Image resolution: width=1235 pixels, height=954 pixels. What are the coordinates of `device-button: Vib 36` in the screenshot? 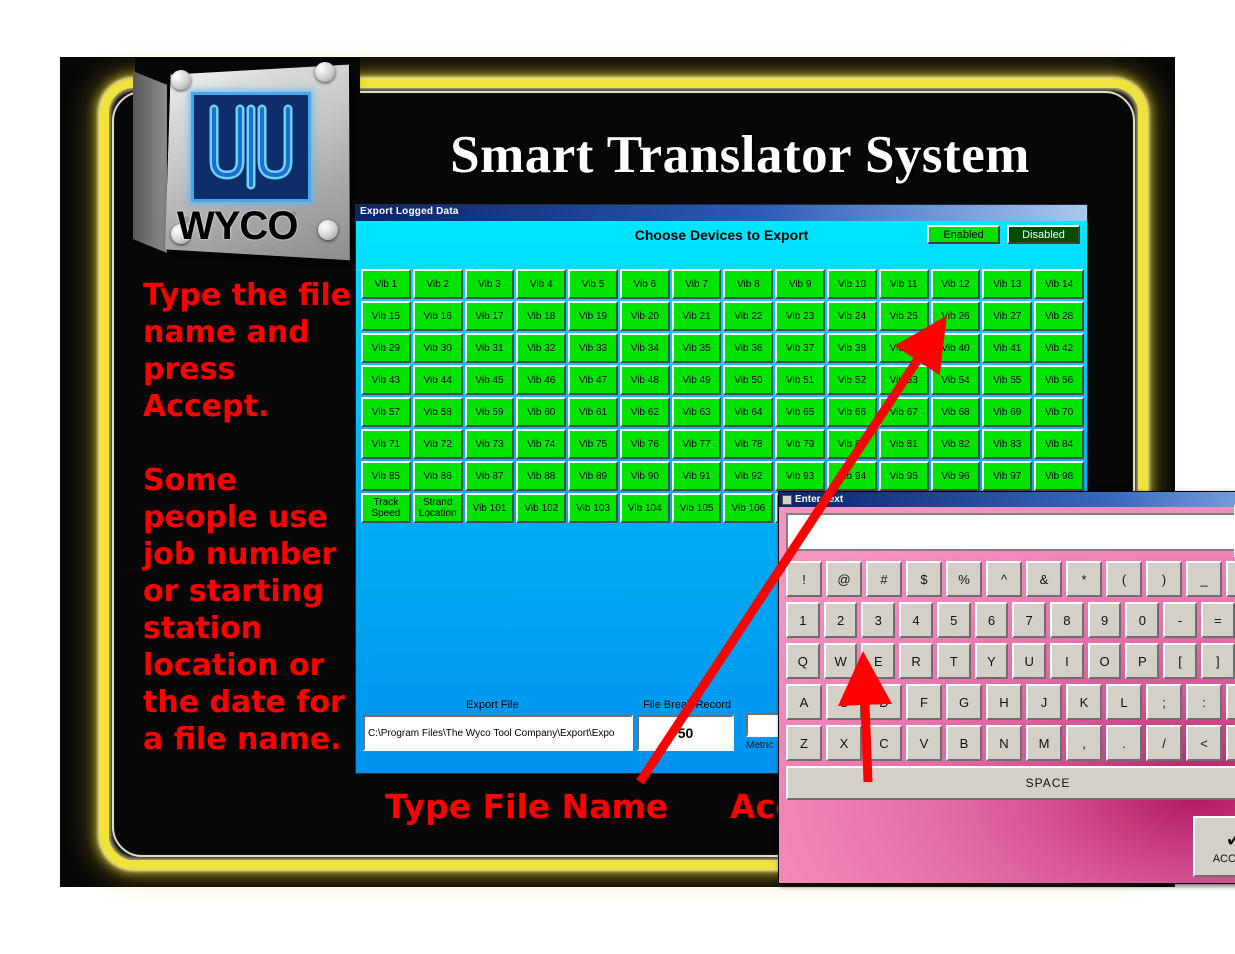 It's located at (748, 348).